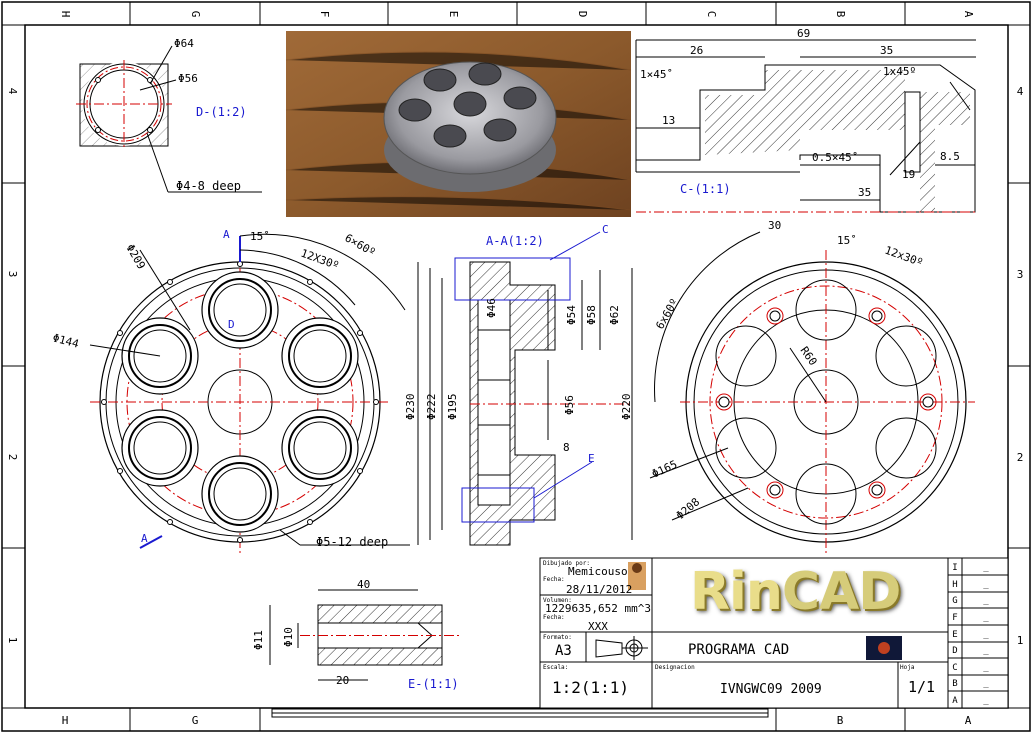 The image size is (1032, 733). Describe the element at coordinates (169, 115) in the screenshot. I see `detail-view-d: Φ64 Φ56 D-(1:2) Φ4-8 deep` at that location.